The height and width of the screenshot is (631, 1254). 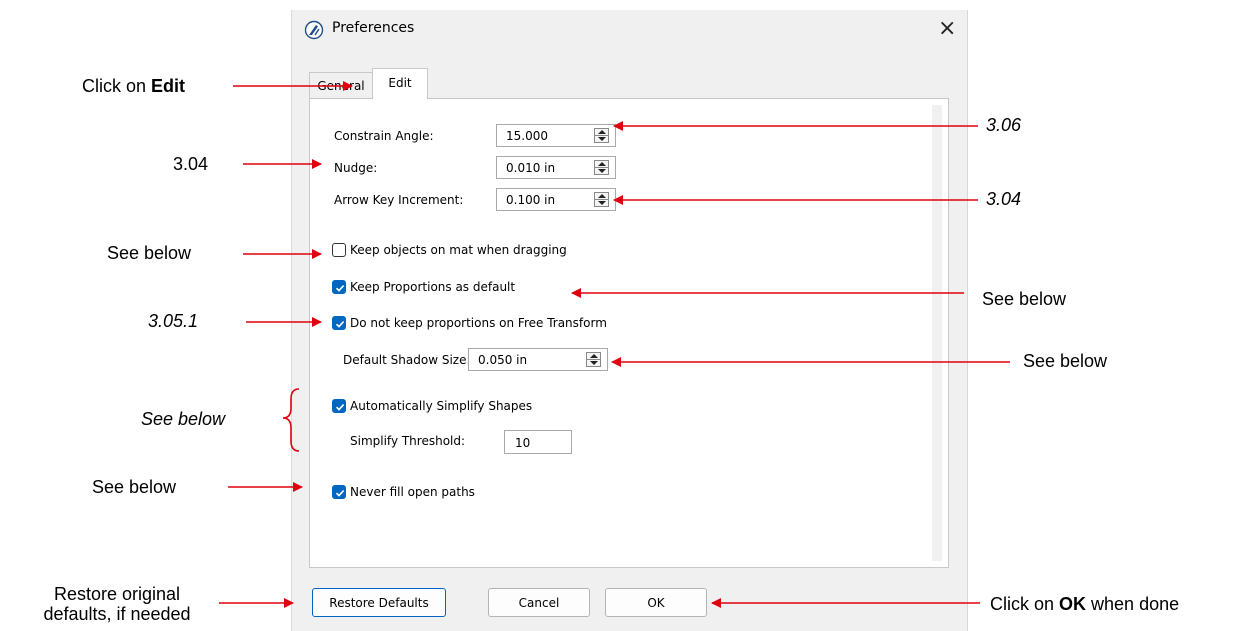 What do you see at coordinates (134, 487) in the screenshot?
I see `annotation-never-fill: See below` at bounding box center [134, 487].